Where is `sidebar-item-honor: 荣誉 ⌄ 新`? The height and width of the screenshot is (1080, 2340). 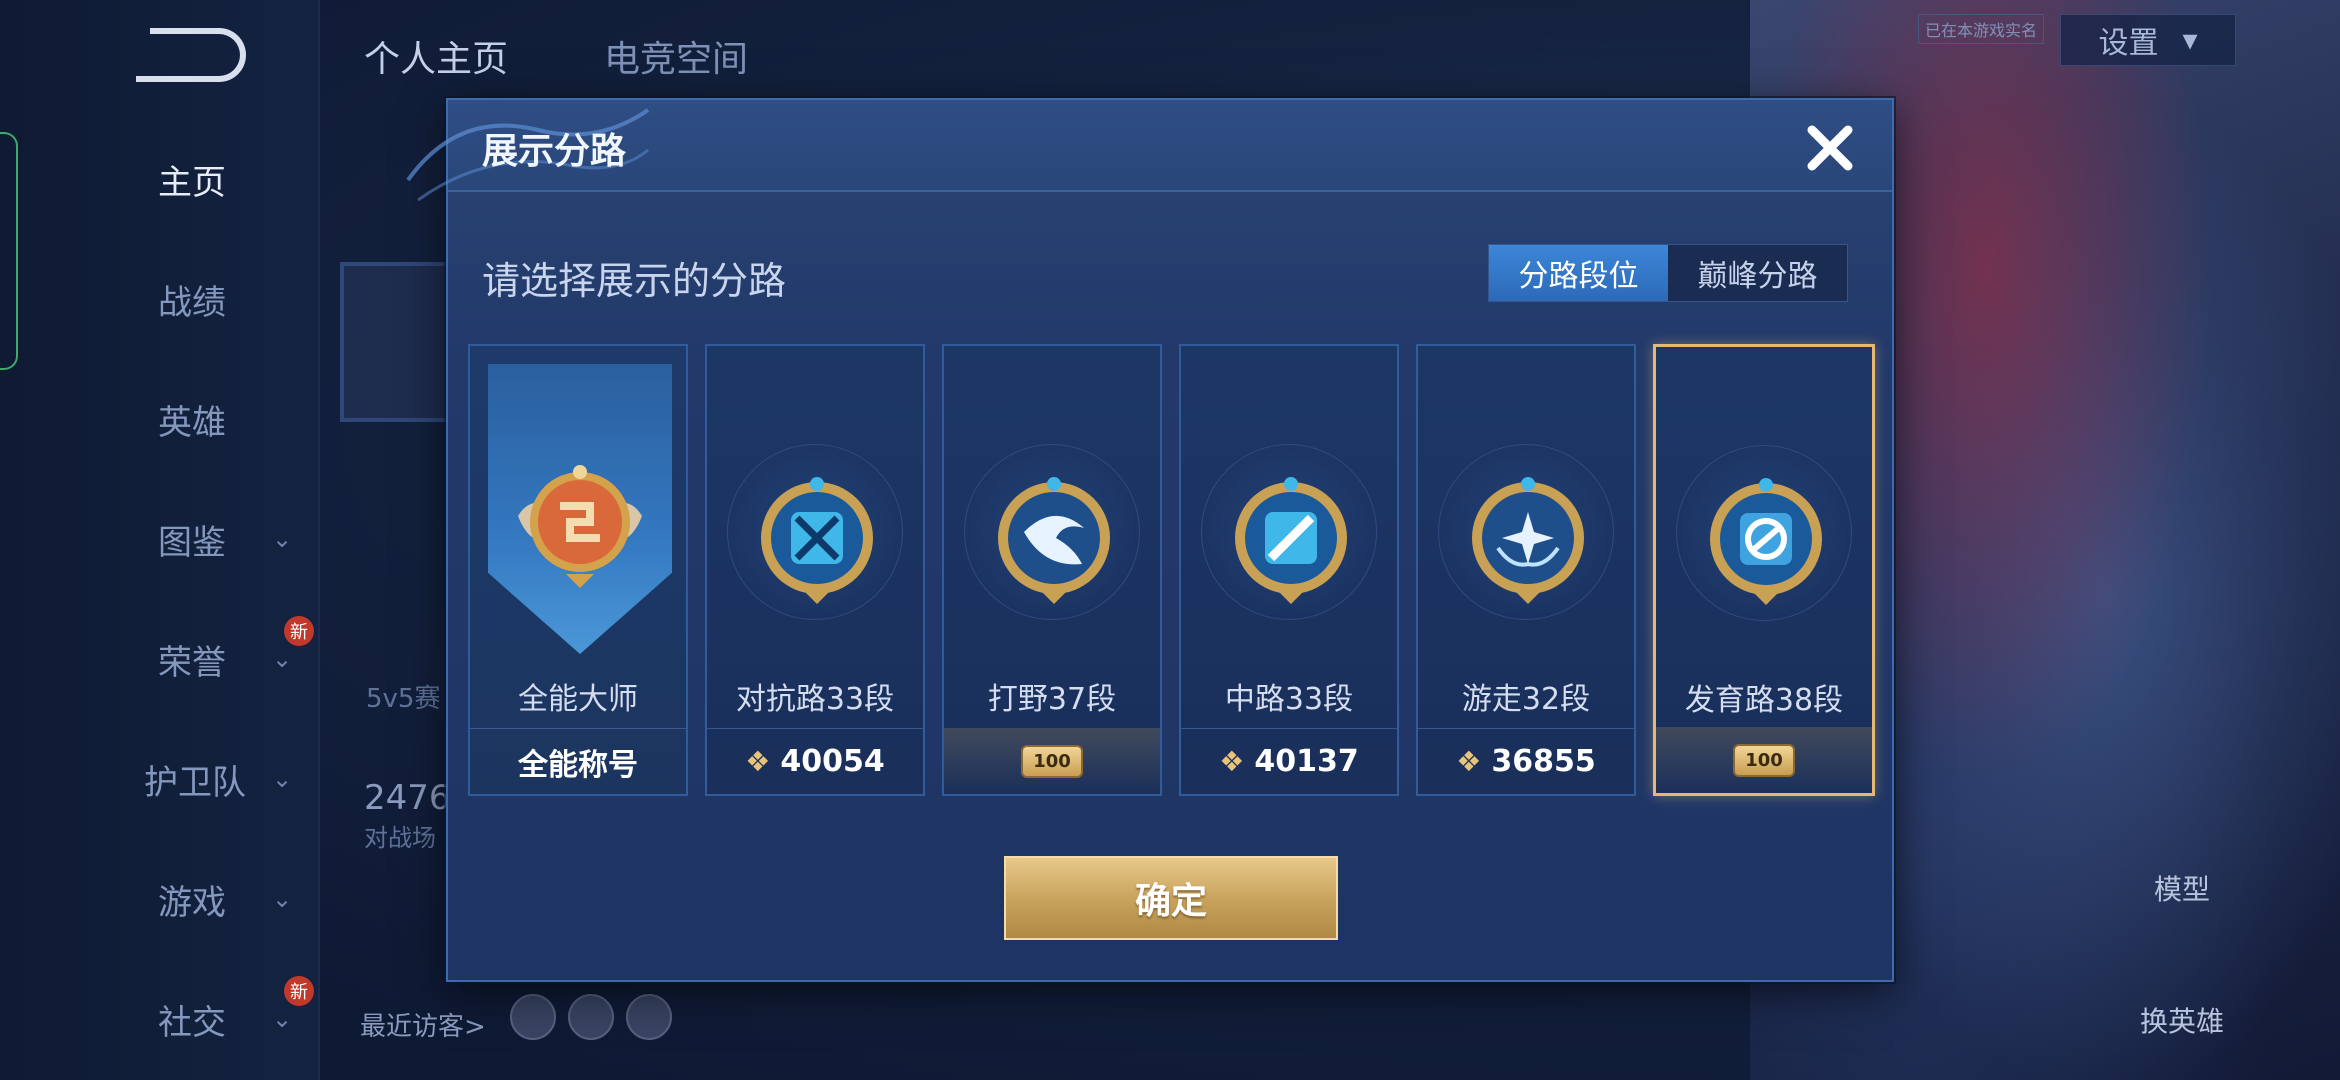
sidebar-item-honor: 荣誉 ⌄ 新 is located at coordinates (160, 655).